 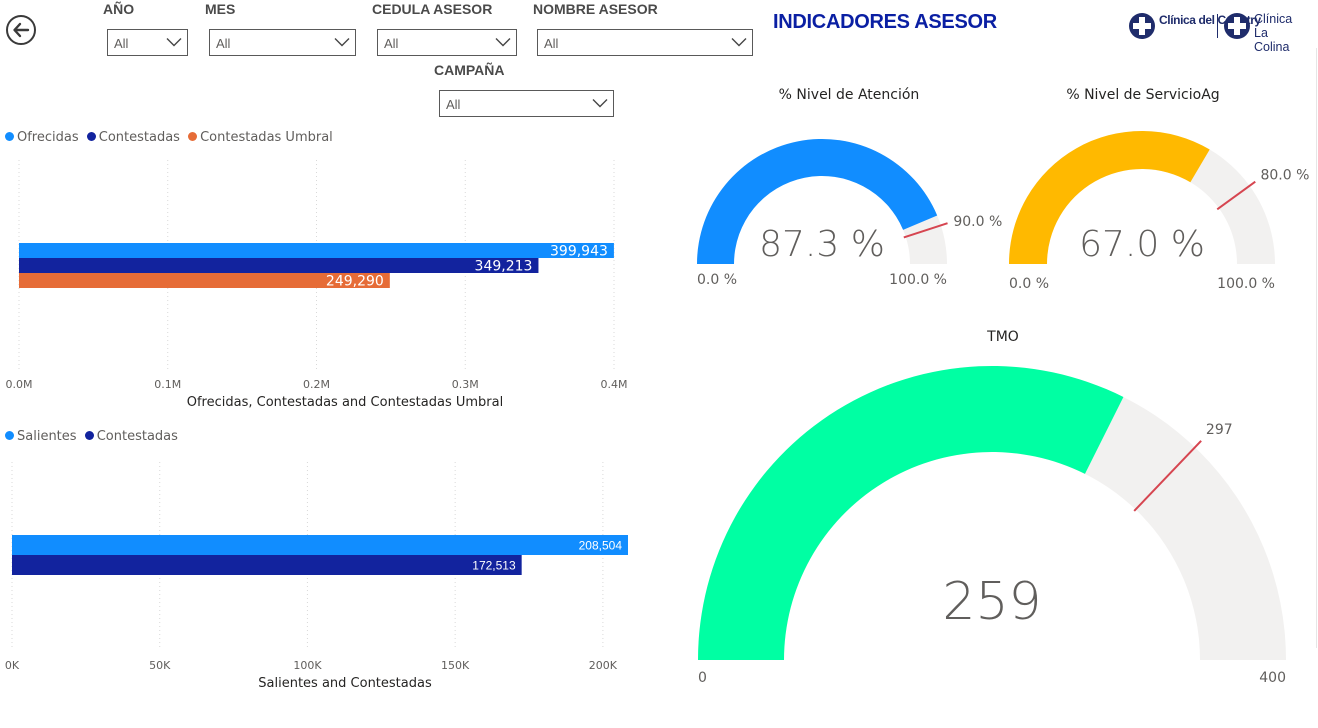 I want to click on gauge-tmo-title: TMO, so click(x=1003, y=337).